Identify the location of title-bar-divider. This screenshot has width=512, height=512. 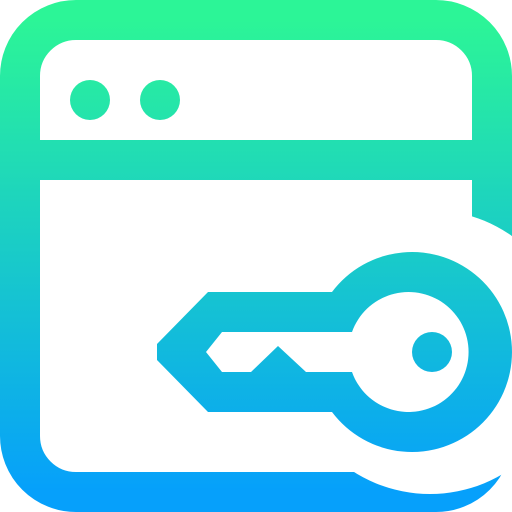
(256, 160).